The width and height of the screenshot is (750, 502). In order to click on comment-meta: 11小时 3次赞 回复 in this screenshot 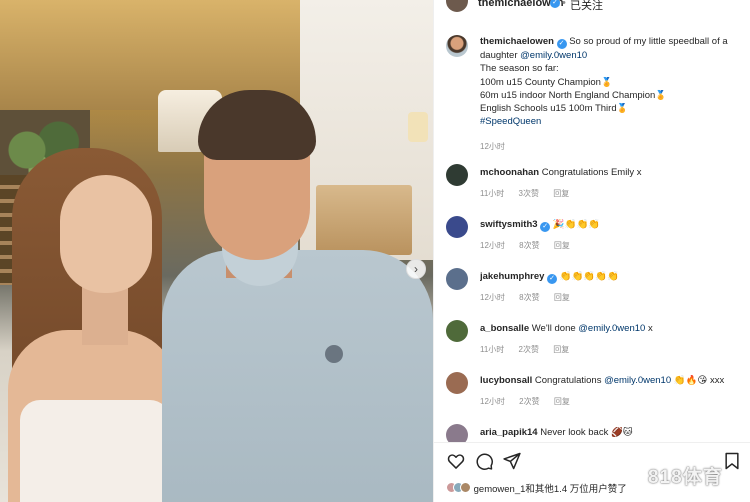, I will do `click(530, 193)`.